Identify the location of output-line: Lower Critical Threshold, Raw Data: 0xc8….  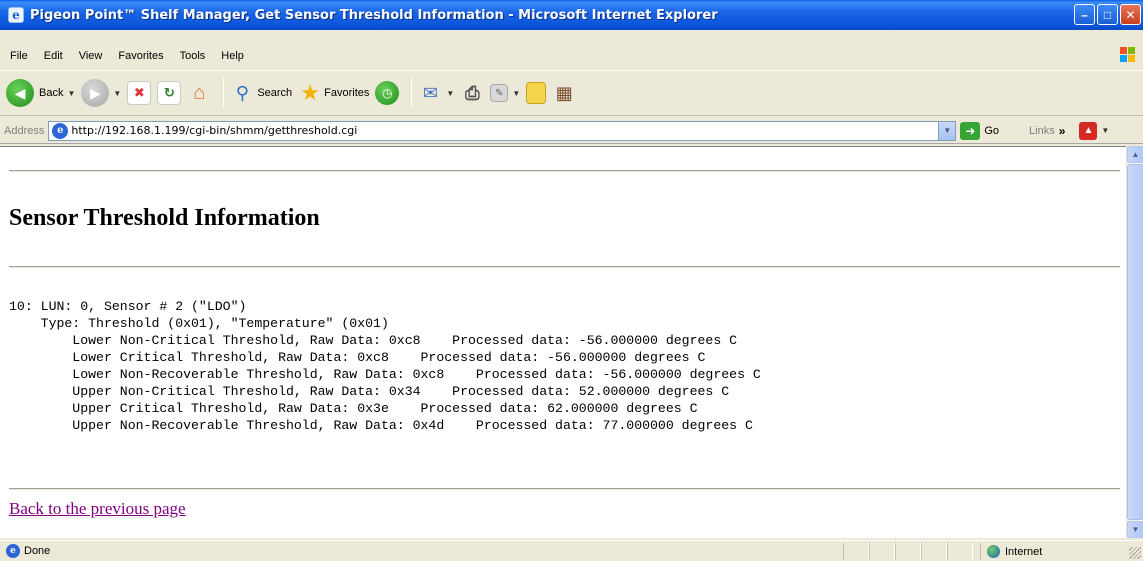
(357, 357).